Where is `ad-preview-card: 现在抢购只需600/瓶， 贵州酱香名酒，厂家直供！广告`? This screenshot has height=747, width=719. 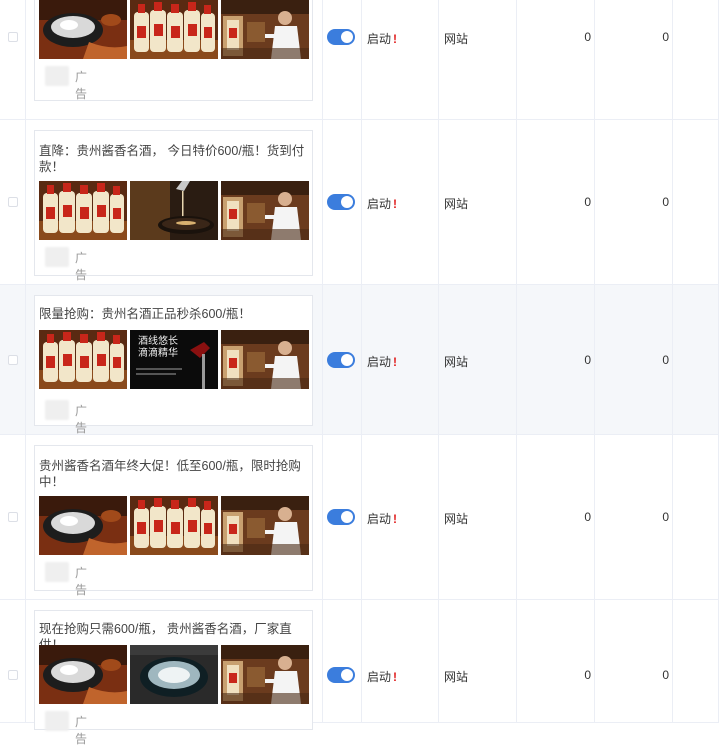 ad-preview-card: 现在抢购只需600/瓶， 贵州酱香名酒，厂家直供！广告 is located at coordinates (173, 678).